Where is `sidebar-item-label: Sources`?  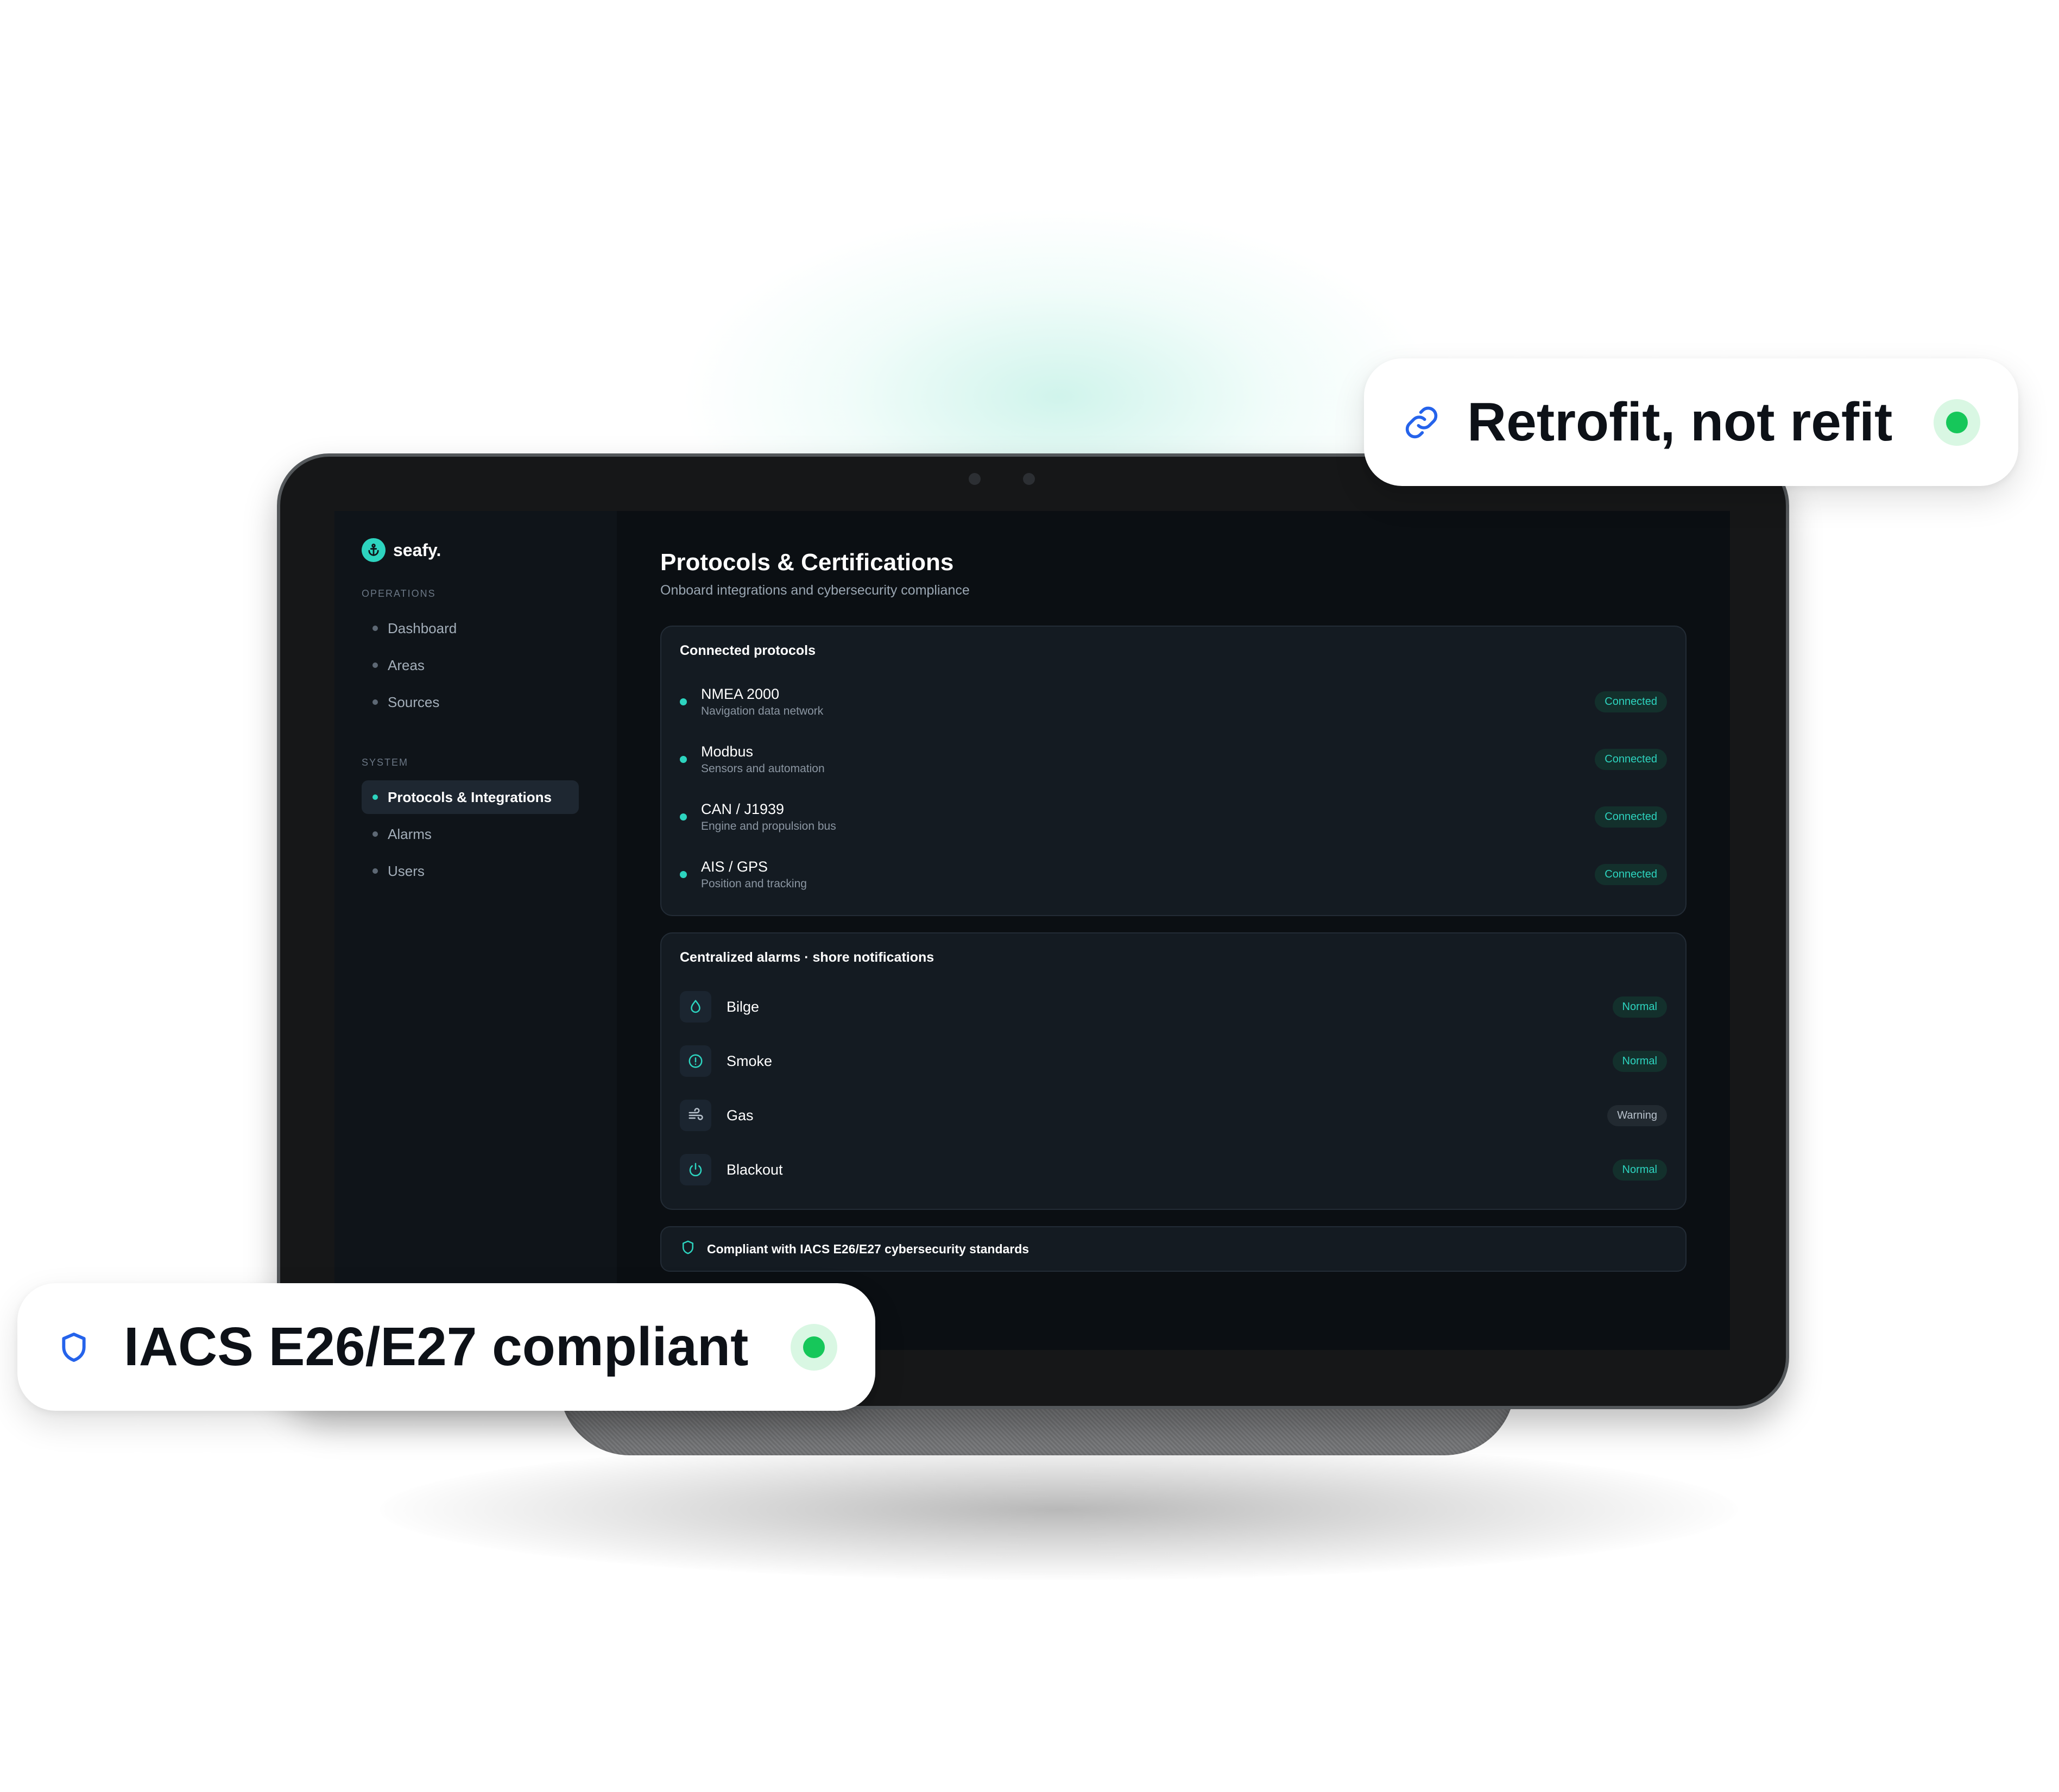 sidebar-item-label: Sources is located at coordinates (414, 701).